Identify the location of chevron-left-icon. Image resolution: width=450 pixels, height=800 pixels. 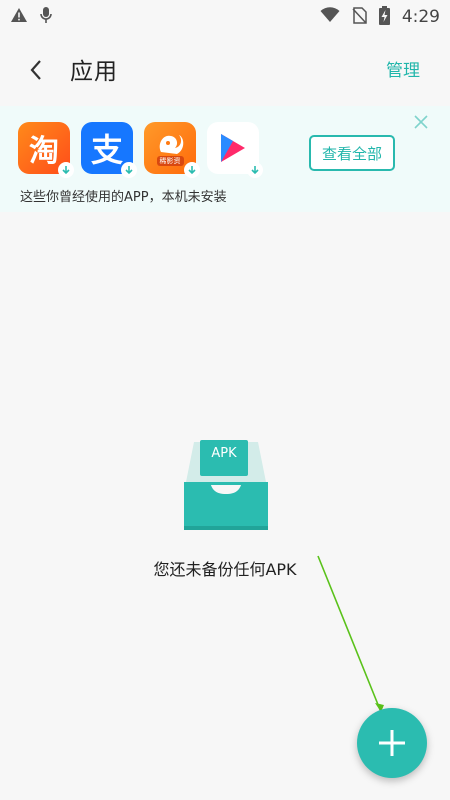
(35, 70).